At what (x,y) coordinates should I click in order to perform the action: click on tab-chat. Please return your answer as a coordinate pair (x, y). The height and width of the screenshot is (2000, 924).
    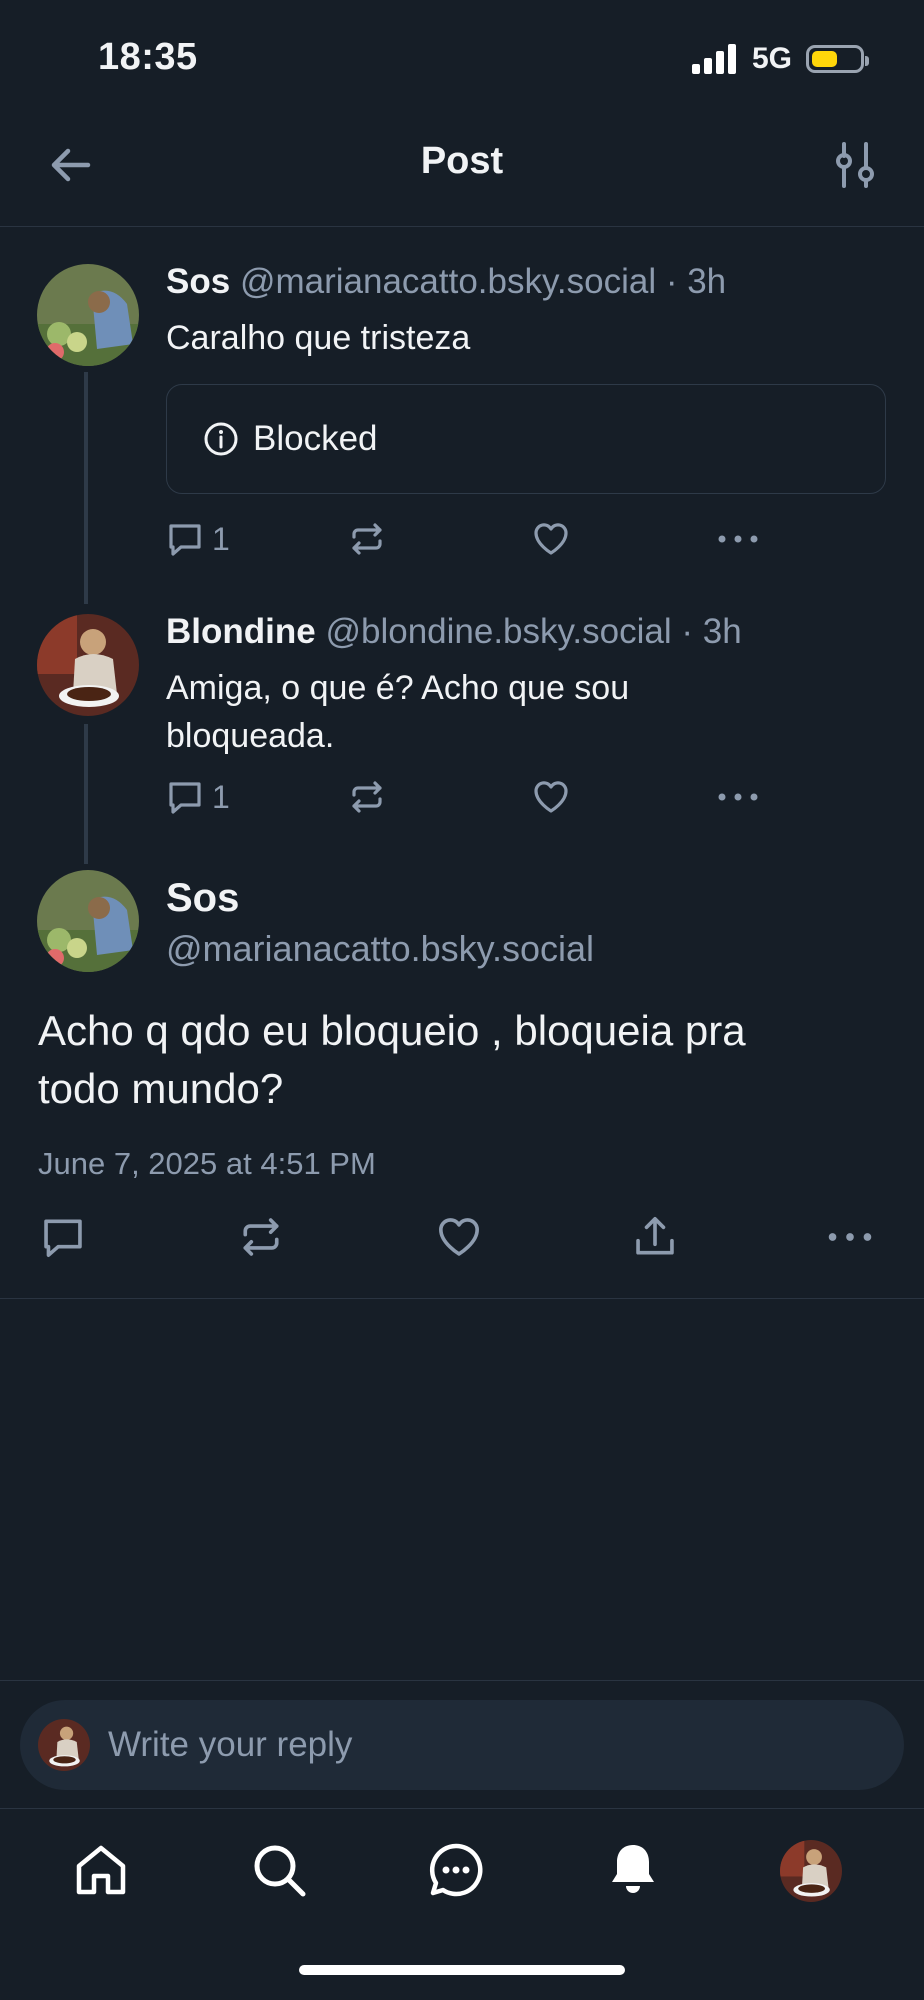
    Looking at the image, I should click on (456, 1870).